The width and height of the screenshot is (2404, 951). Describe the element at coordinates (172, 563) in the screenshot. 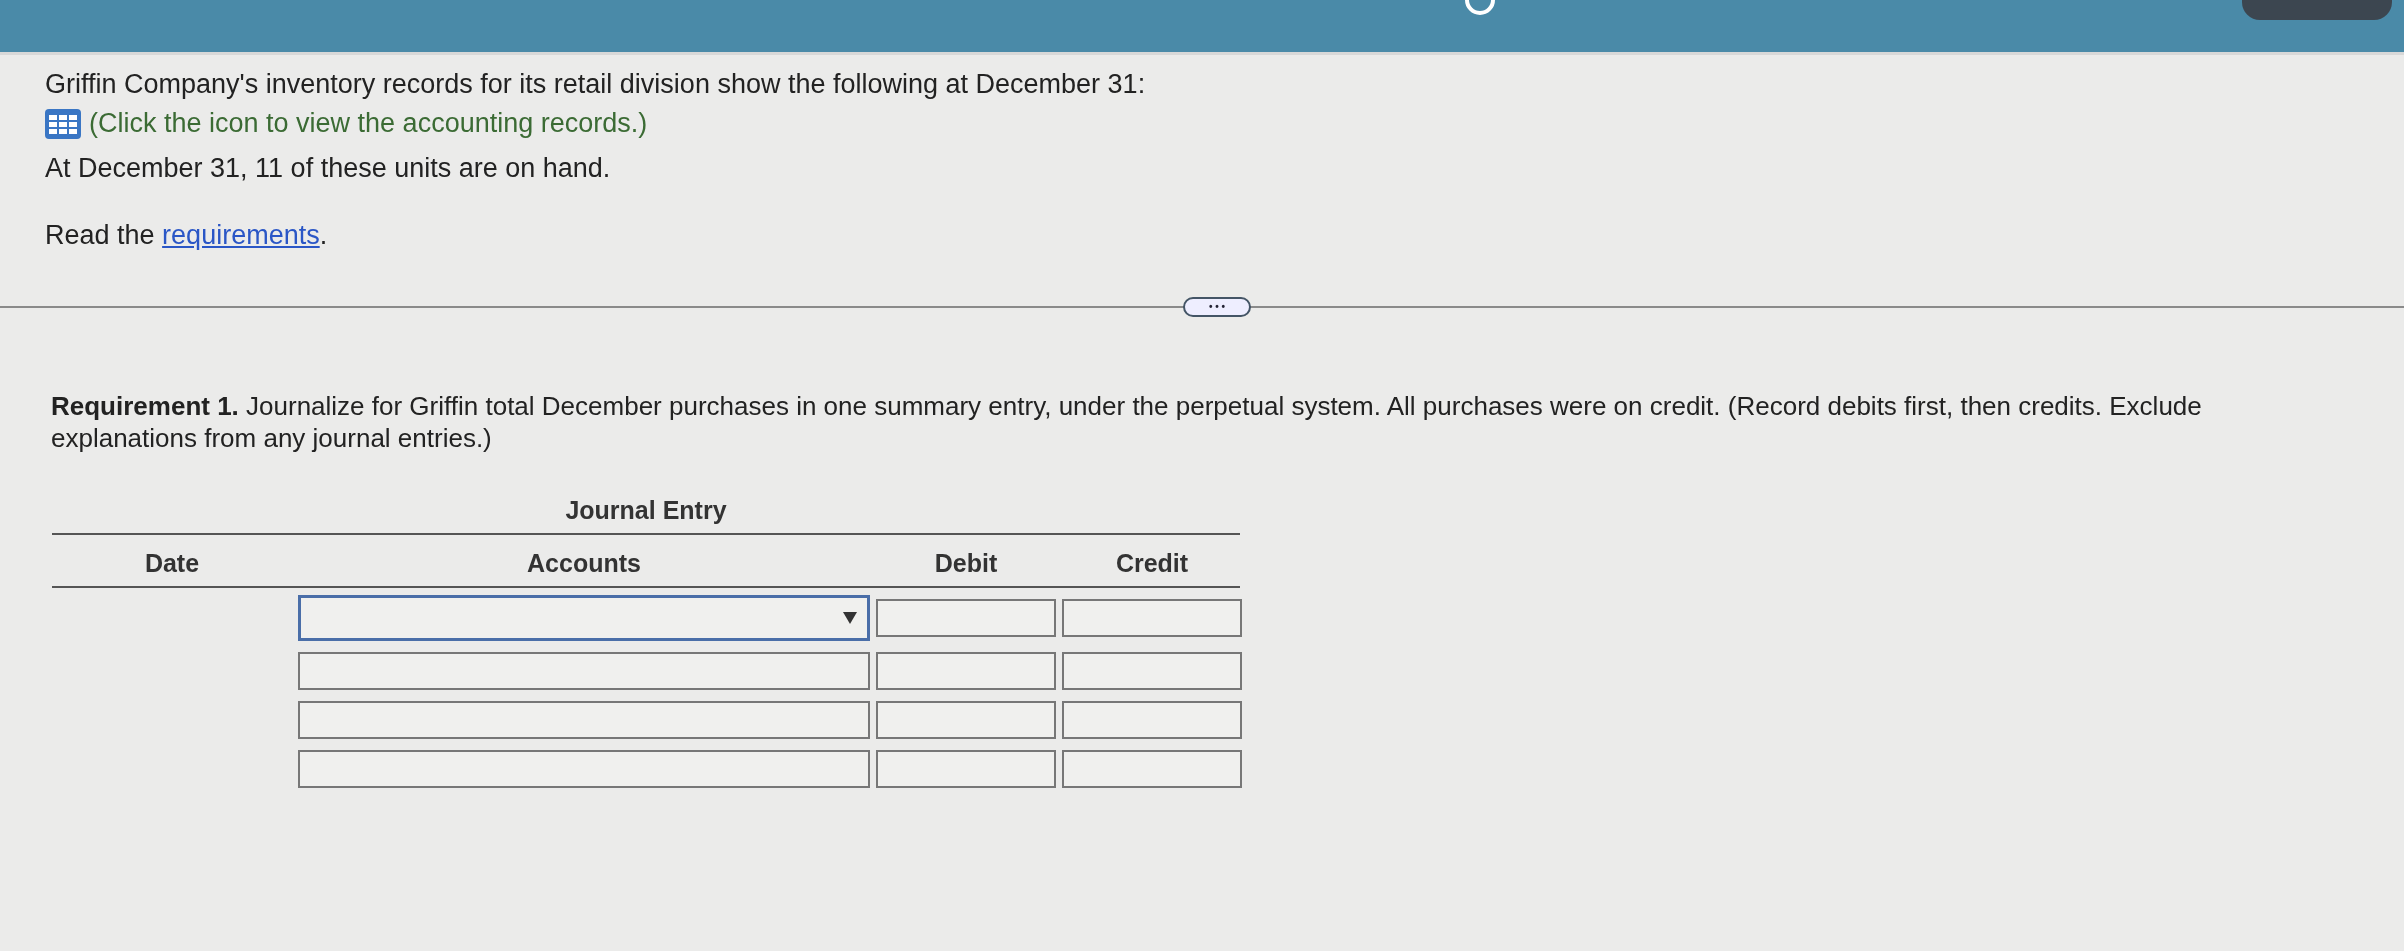

I see `column-header: Date` at that location.